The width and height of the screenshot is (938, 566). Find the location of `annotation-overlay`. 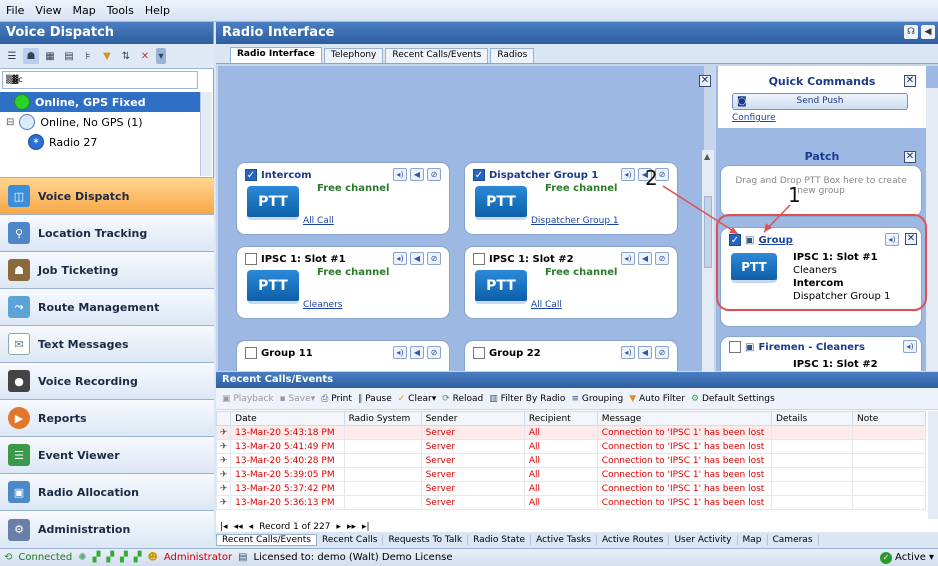

annotation-overlay is located at coordinates (794, 248).